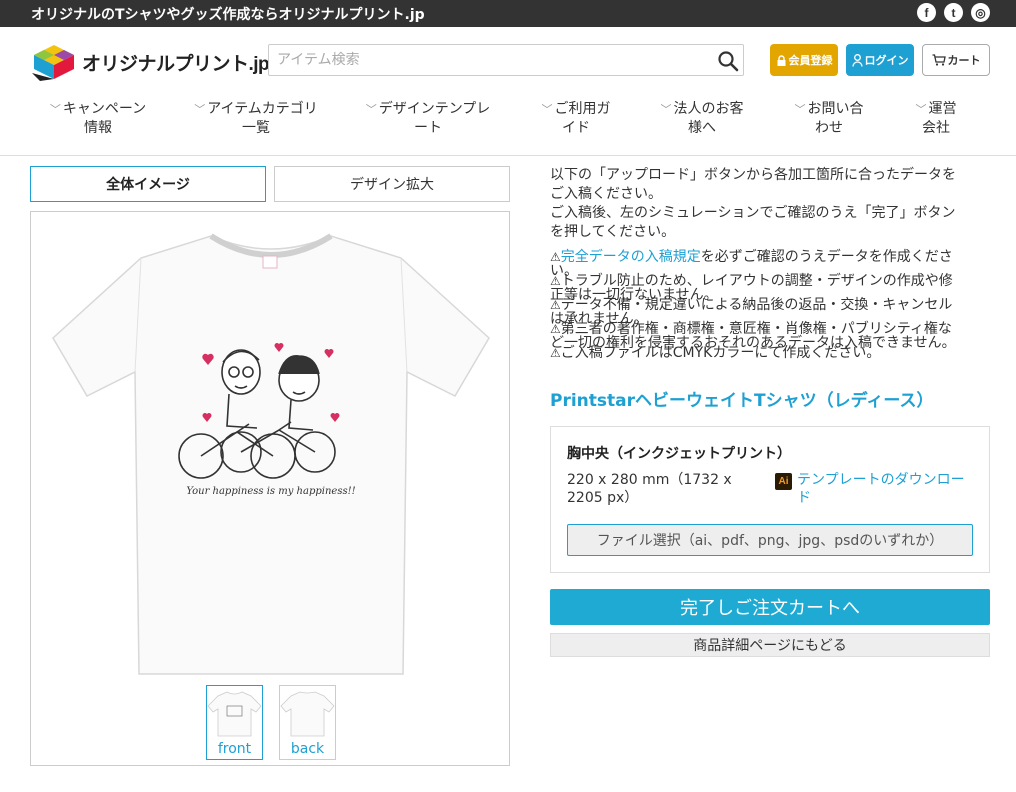 This screenshot has height=792, width=1016. What do you see at coordinates (742, 401) in the screenshot?
I see `product-title: PrintstarヘビーウェイトTシャツ（レディース）` at bounding box center [742, 401].